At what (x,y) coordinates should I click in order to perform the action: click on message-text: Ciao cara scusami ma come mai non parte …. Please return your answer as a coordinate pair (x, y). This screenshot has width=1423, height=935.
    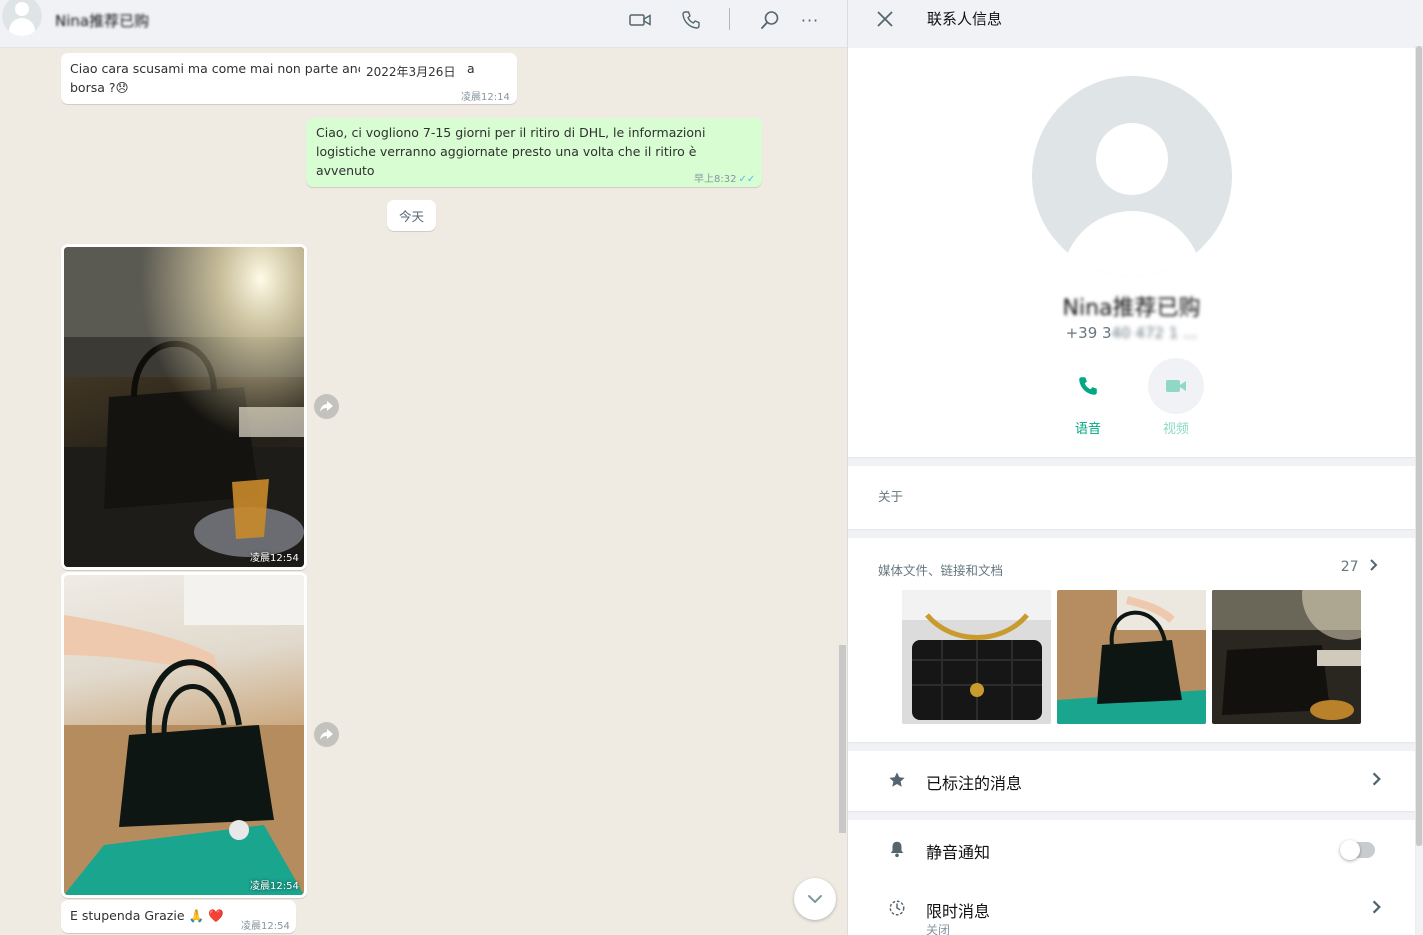
    Looking at the image, I should click on (217, 68).